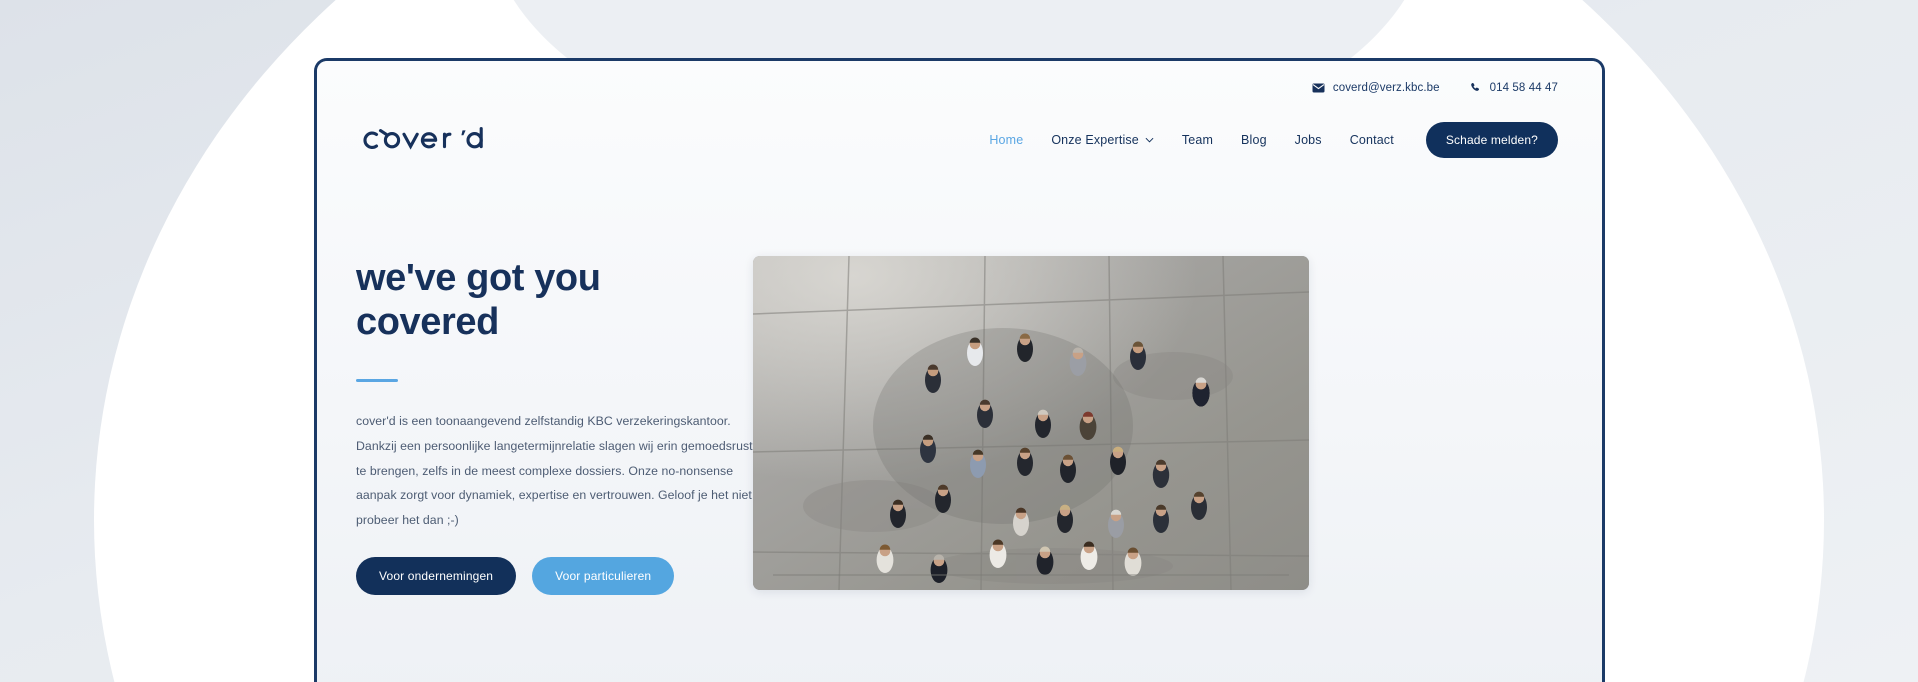 Image resolution: width=1918 pixels, height=682 pixels. I want to click on nav-item-label: Jobs, so click(1308, 140).